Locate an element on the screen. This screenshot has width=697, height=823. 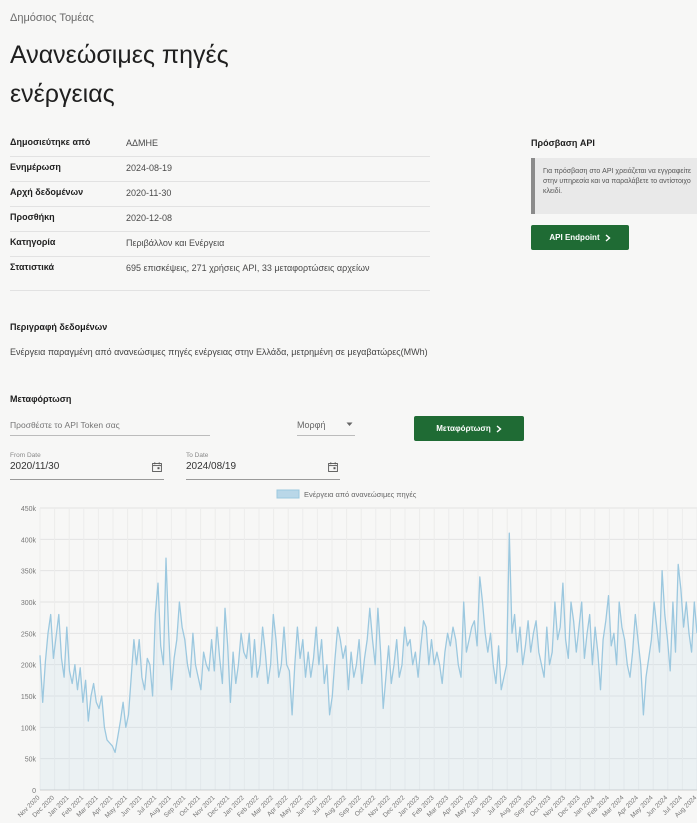
y-tick-label: 400k is located at coordinates (29, 540).